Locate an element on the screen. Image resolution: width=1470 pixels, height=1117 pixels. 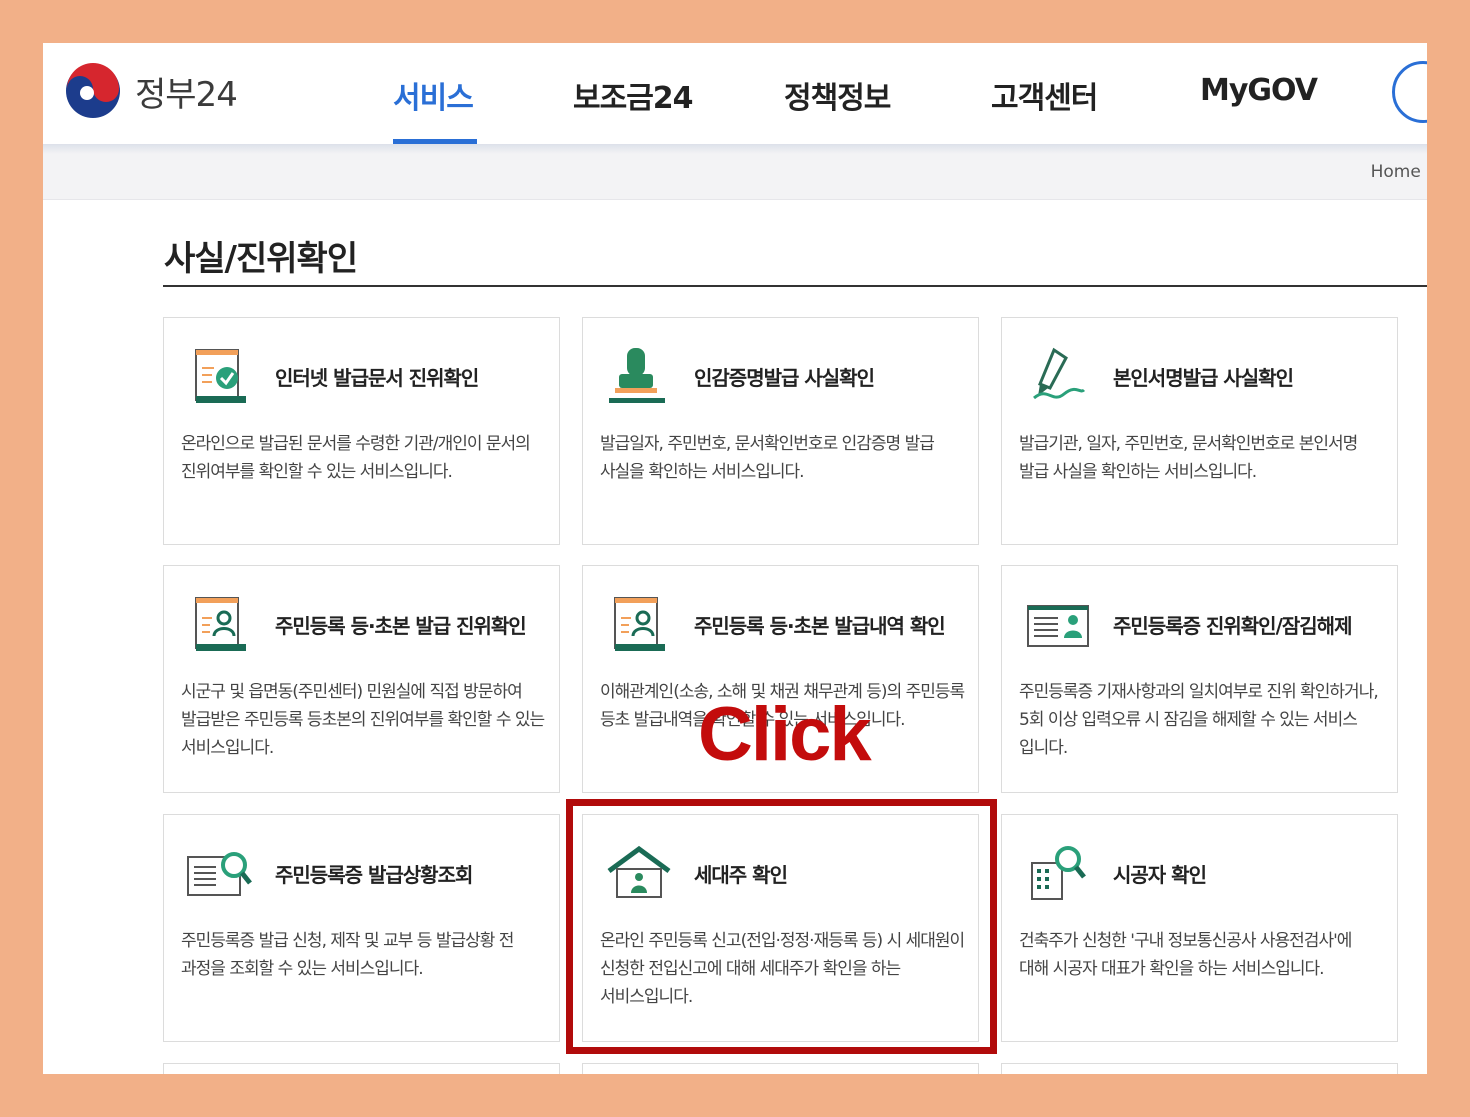
card-title: 주민등록 등·초본 발급 진위확인 is located at coordinates (401, 626).